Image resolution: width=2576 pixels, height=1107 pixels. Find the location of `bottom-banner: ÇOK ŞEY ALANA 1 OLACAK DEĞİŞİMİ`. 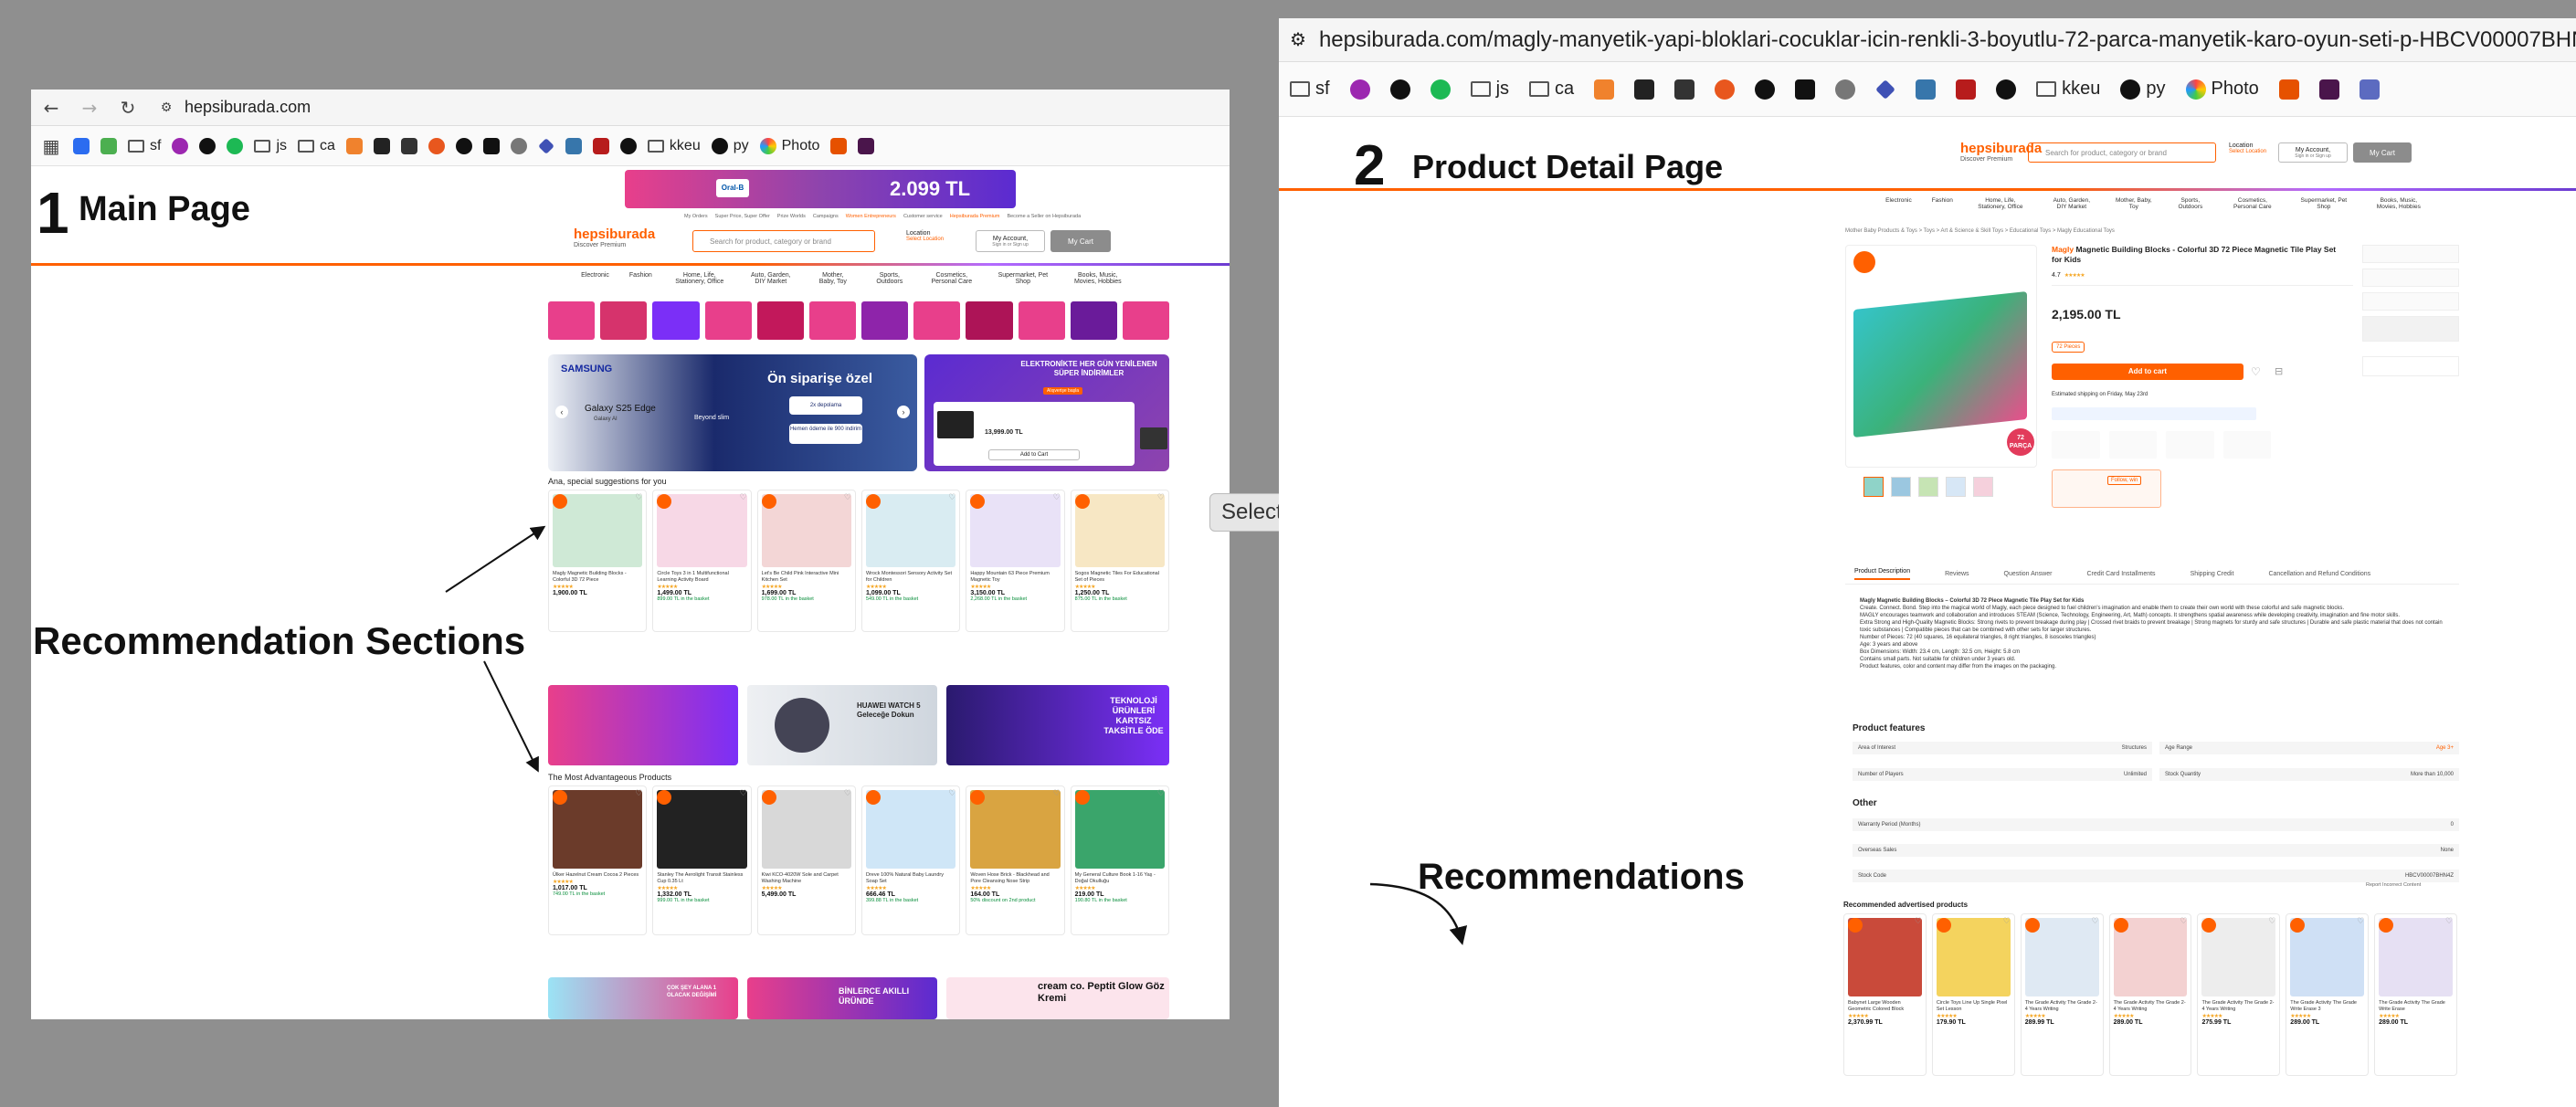

bottom-banner: ÇOK ŞEY ALANA 1 OLACAK DEĞİŞİMİ is located at coordinates (643, 998).